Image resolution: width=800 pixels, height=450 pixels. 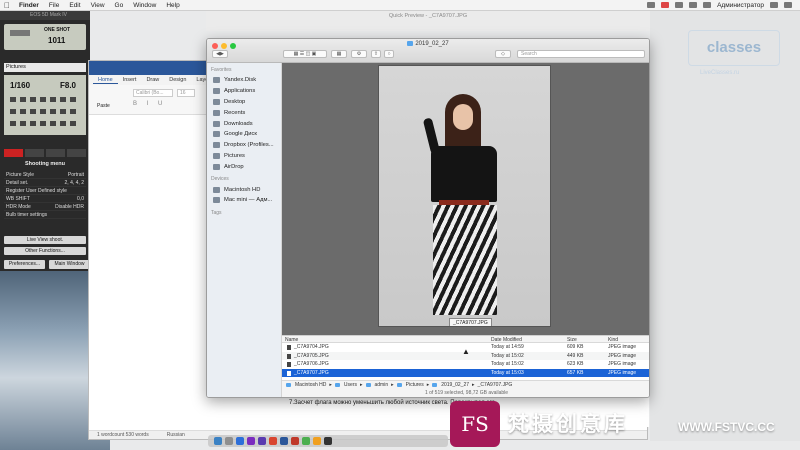 I want to click on launchpad-icon, so click(x=229, y=441).